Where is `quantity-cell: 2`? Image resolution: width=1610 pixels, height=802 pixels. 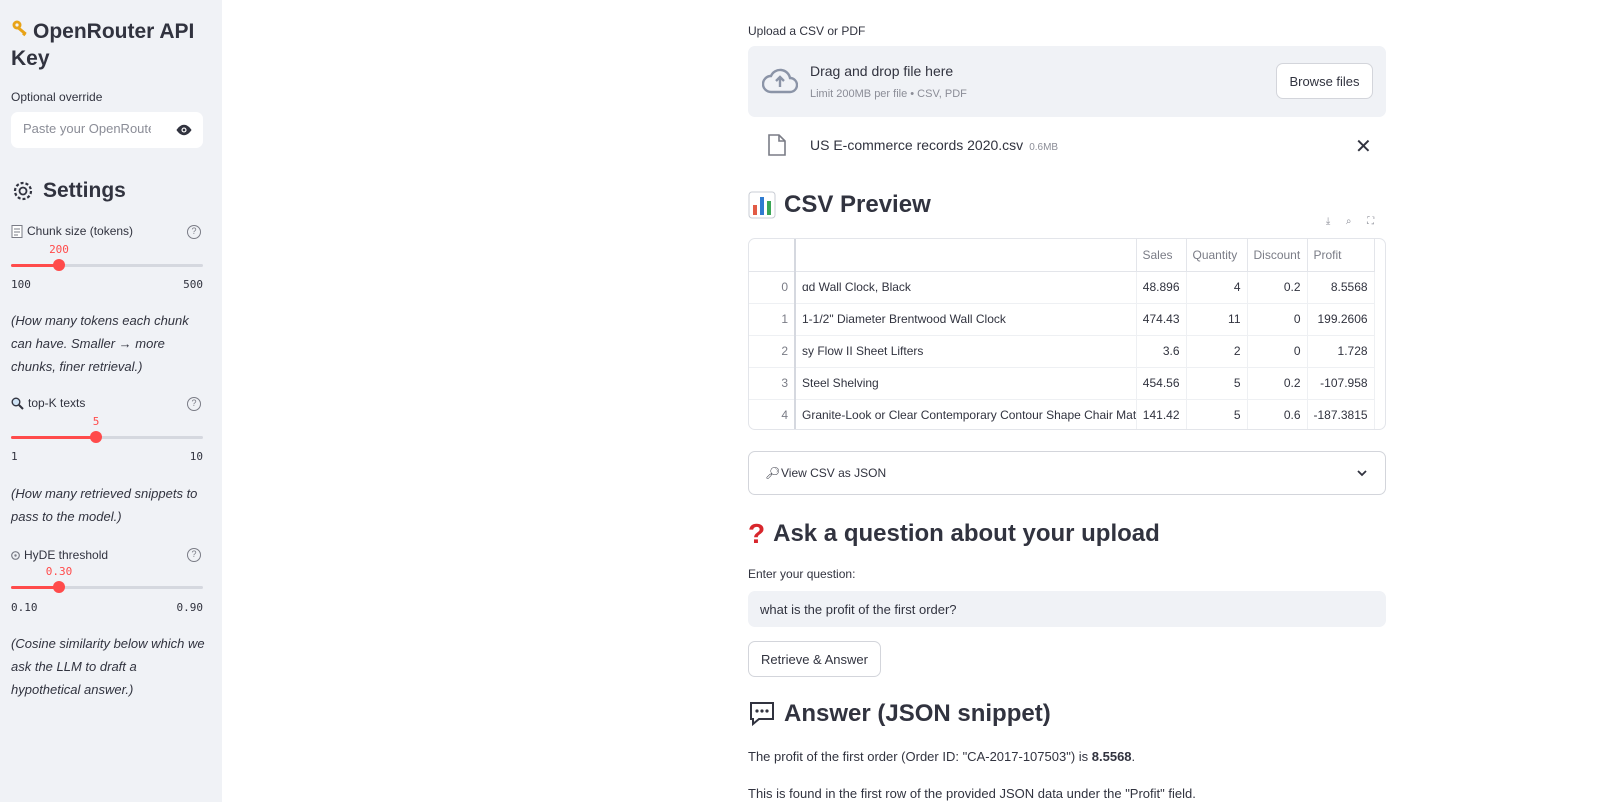 quantity-cell: 2 is located at coordinates (1217, 351).